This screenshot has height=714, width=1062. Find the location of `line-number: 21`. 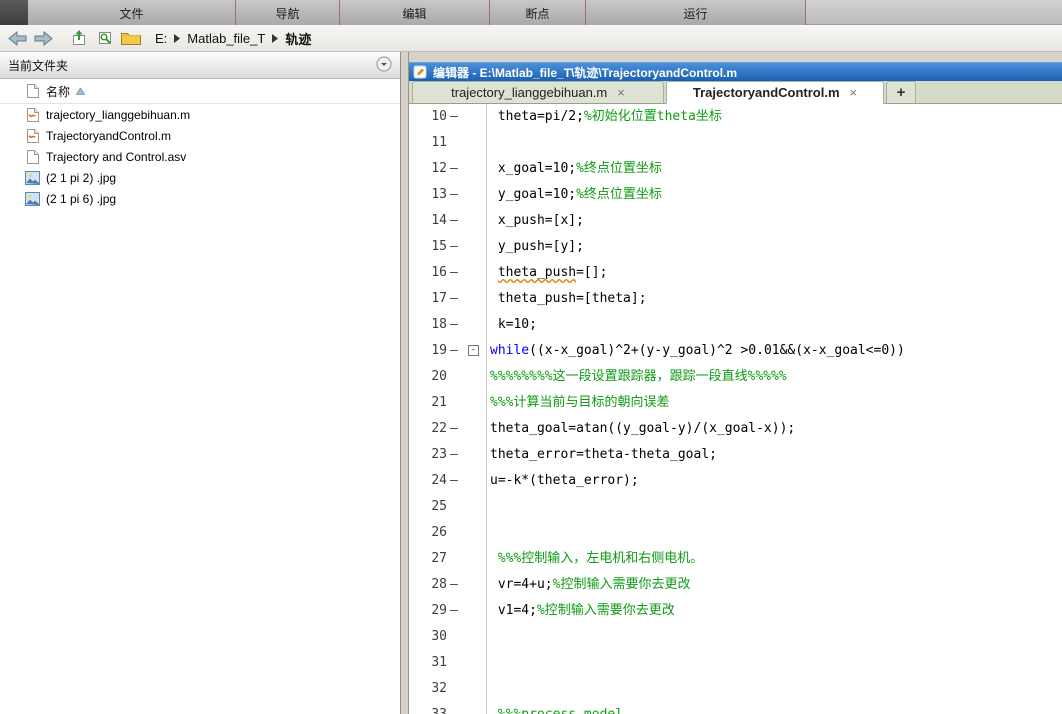

line-number: 21 is located at coordinates (428, 403).